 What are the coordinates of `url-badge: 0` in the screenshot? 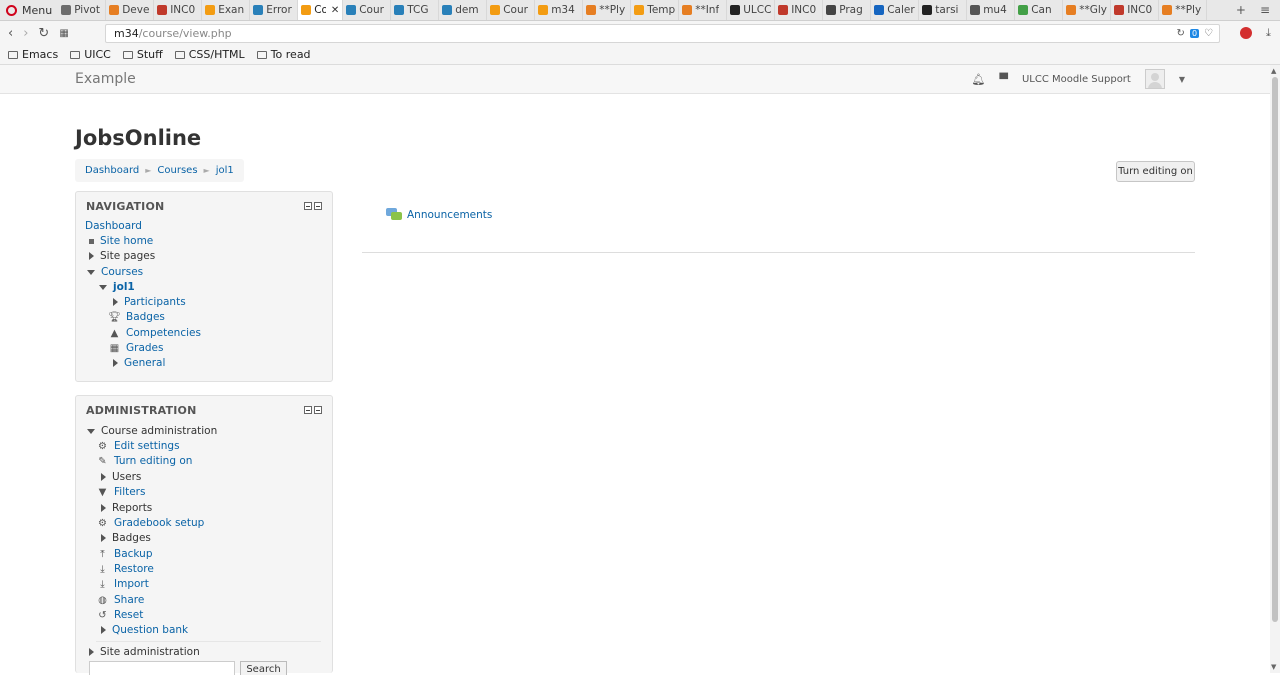 It's located at (1194, 33).